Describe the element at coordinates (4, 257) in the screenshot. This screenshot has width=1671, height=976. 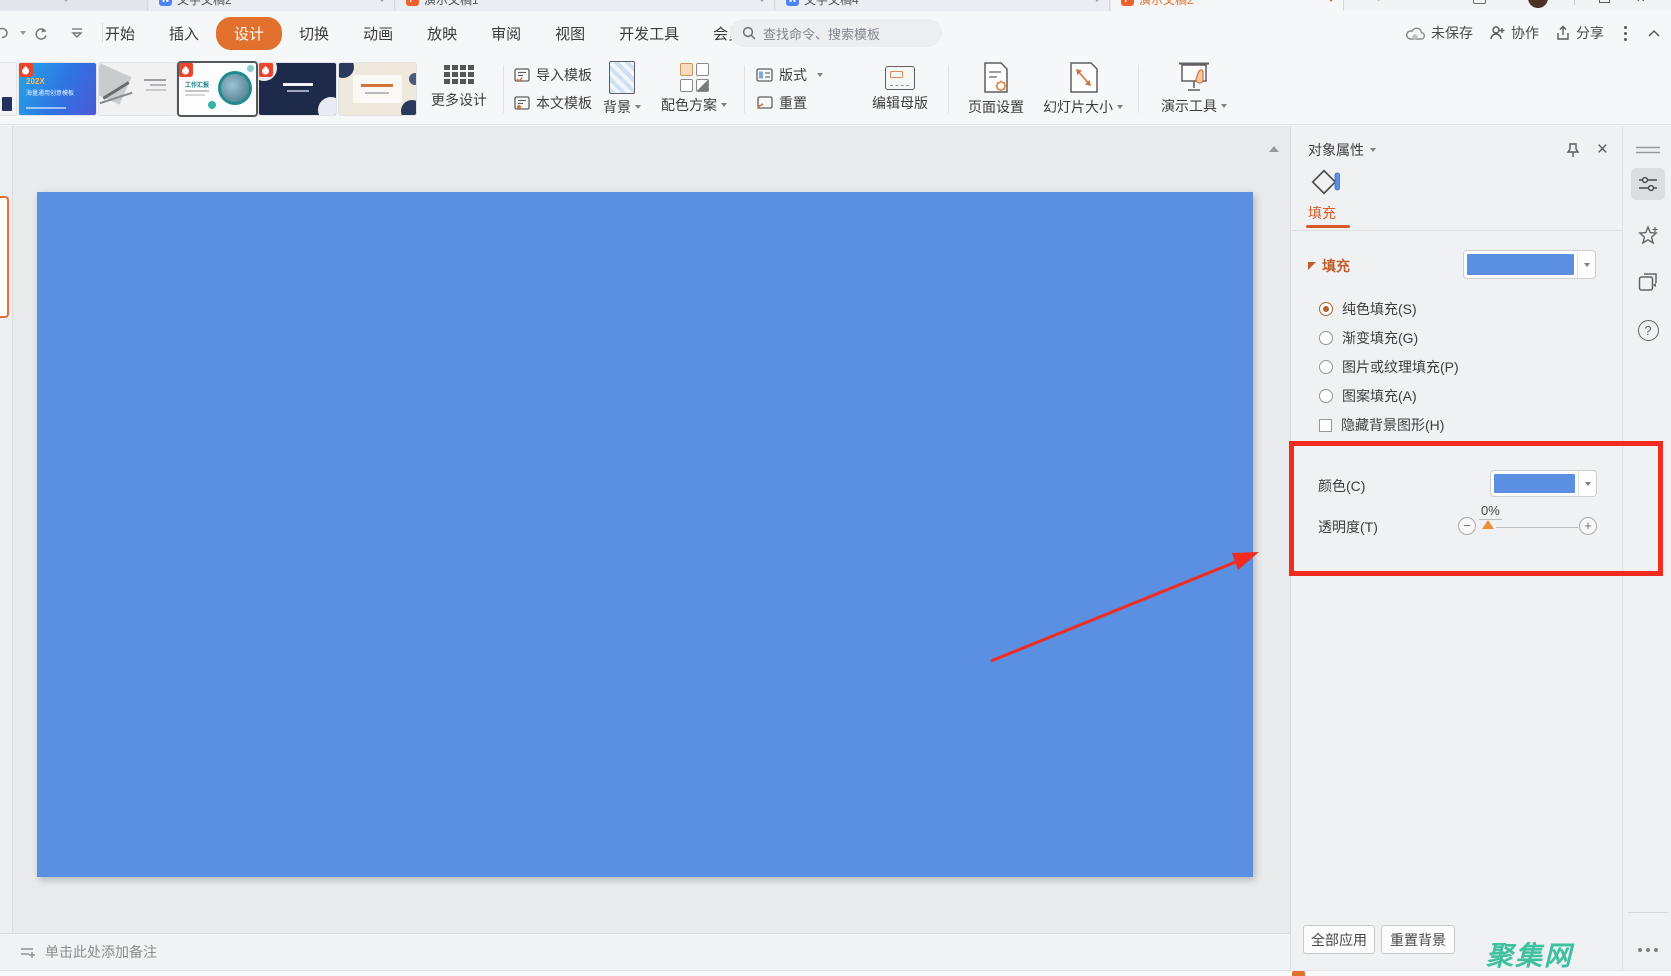
I see `slide-thumbnail-selected` at that location.